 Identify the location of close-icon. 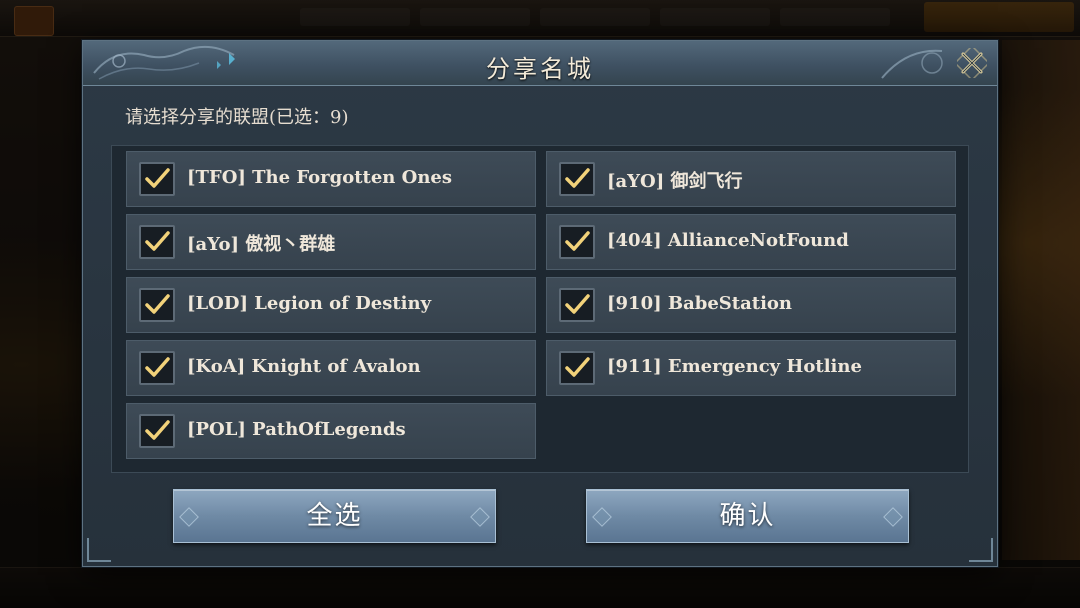
(972, 63).